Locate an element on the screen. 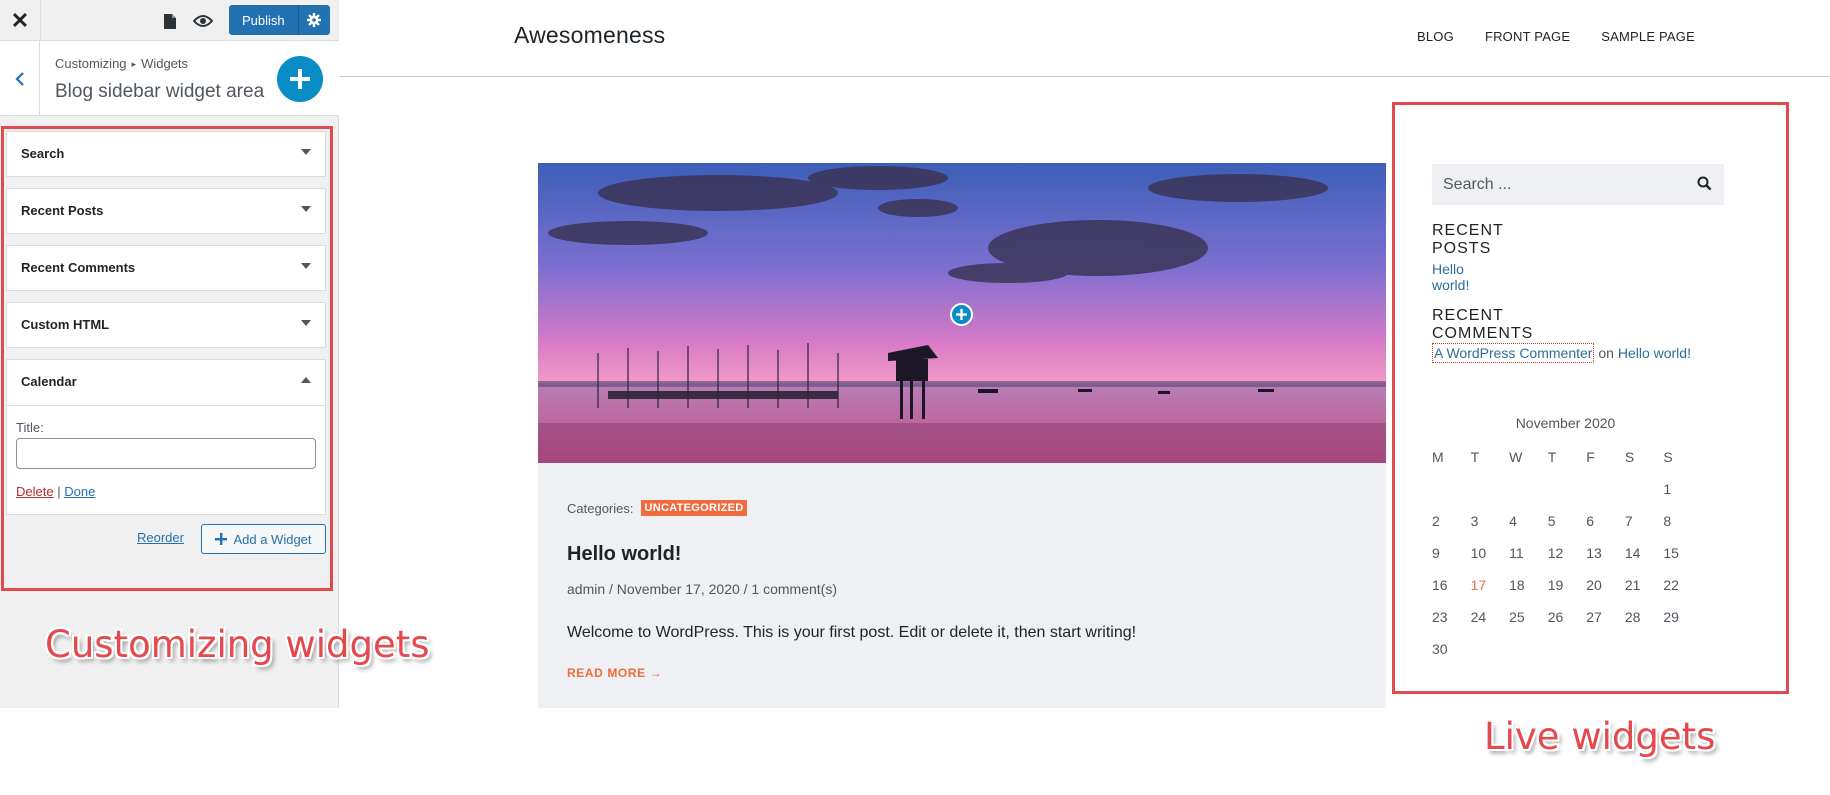 The image size is (1830, 795). publish-settings-button is located at coordinates (313, 20).